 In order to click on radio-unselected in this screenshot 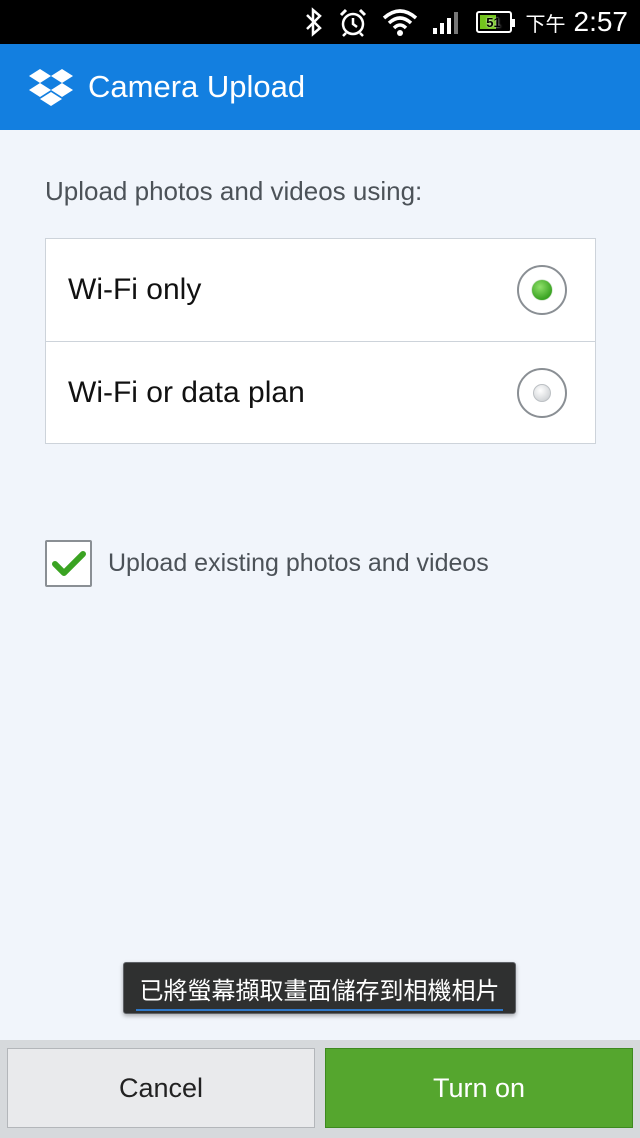, I will do `click(542, 392)`.